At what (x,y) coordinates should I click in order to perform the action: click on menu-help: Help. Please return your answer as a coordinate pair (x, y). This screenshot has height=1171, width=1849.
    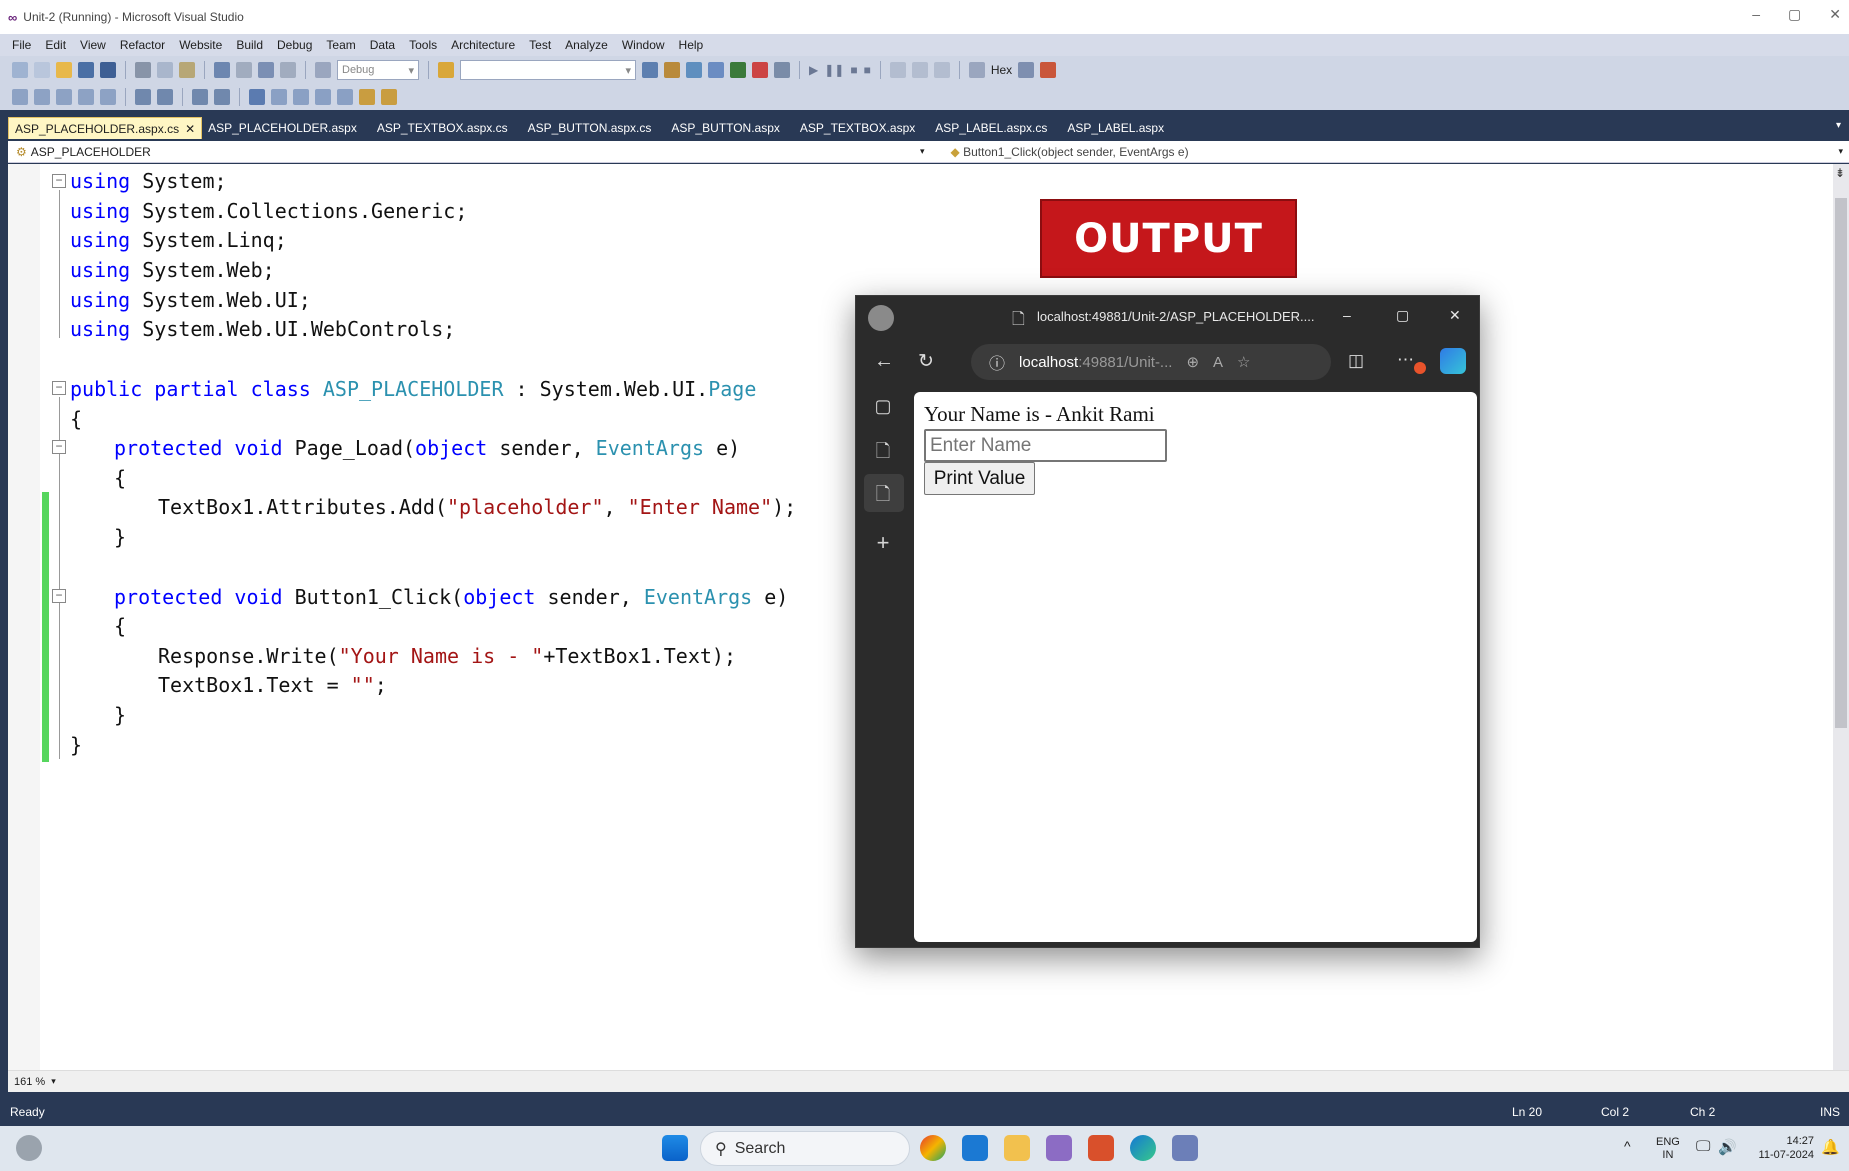
    Looking at the image, I should click on (691, 45).